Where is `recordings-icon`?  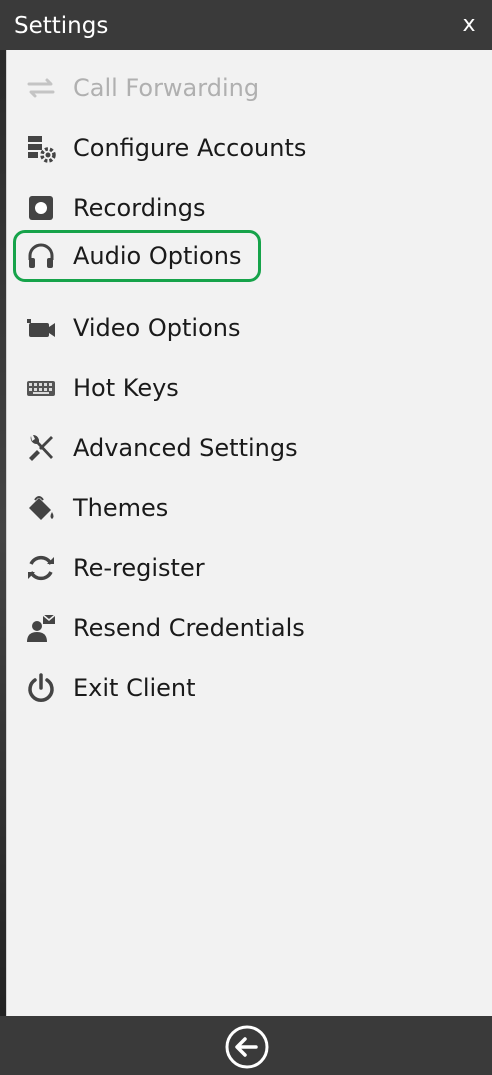 recordings-icon is located at coordinates (41, 208).